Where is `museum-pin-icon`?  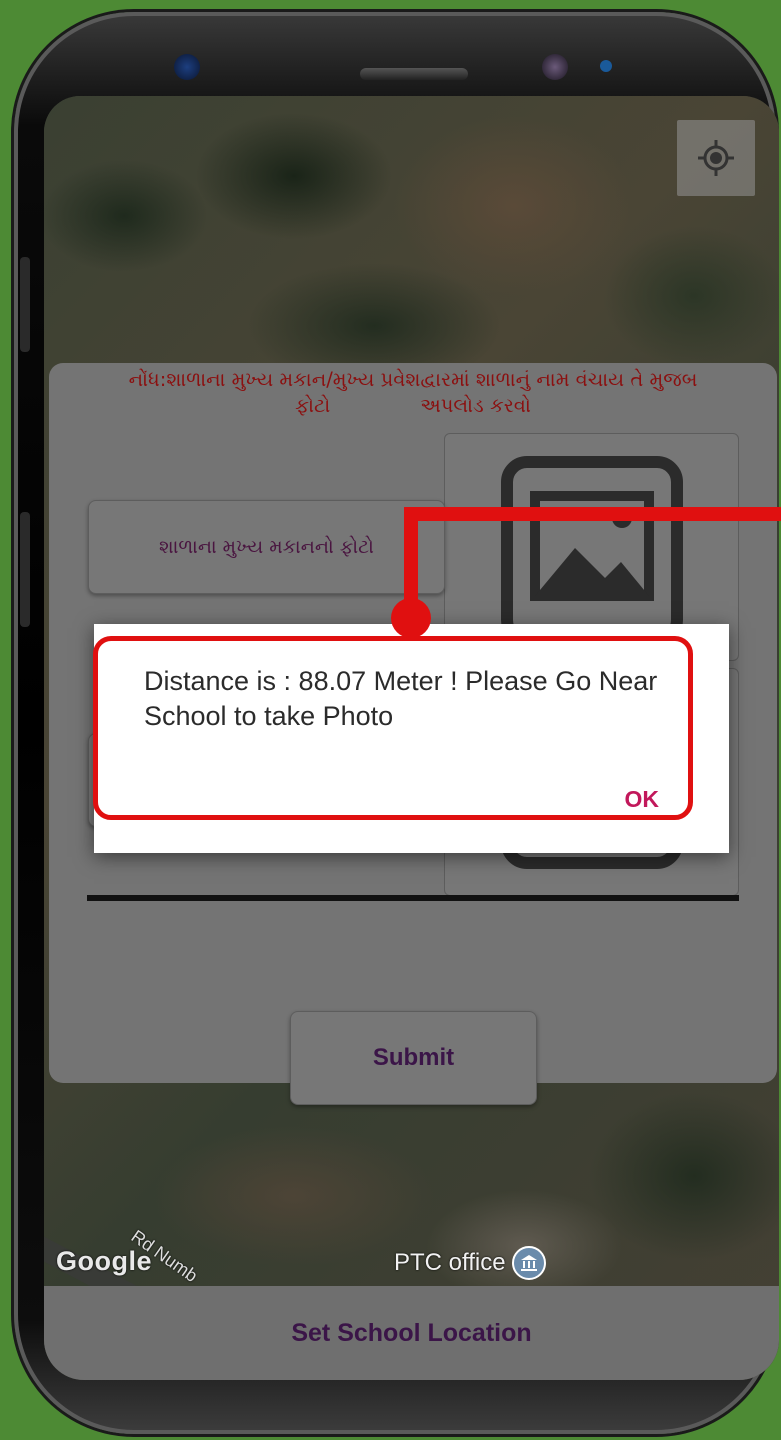
museum-pin-icon is located at coordinates (528, 1263).